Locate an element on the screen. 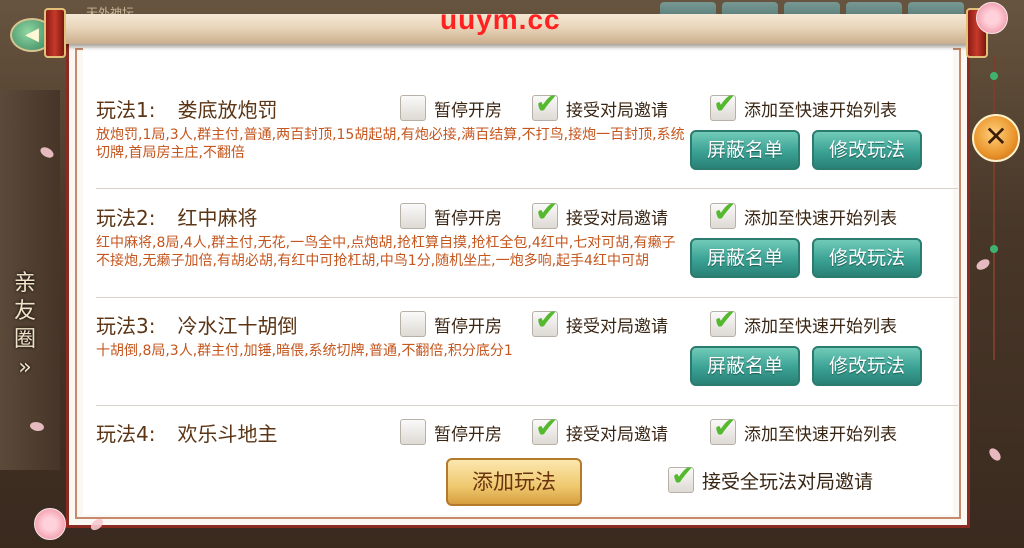 This screenshot has width=1024, height=548. rule-title: 玩法3: 冷水江十胡倒 is located at coordinates (196, 324).